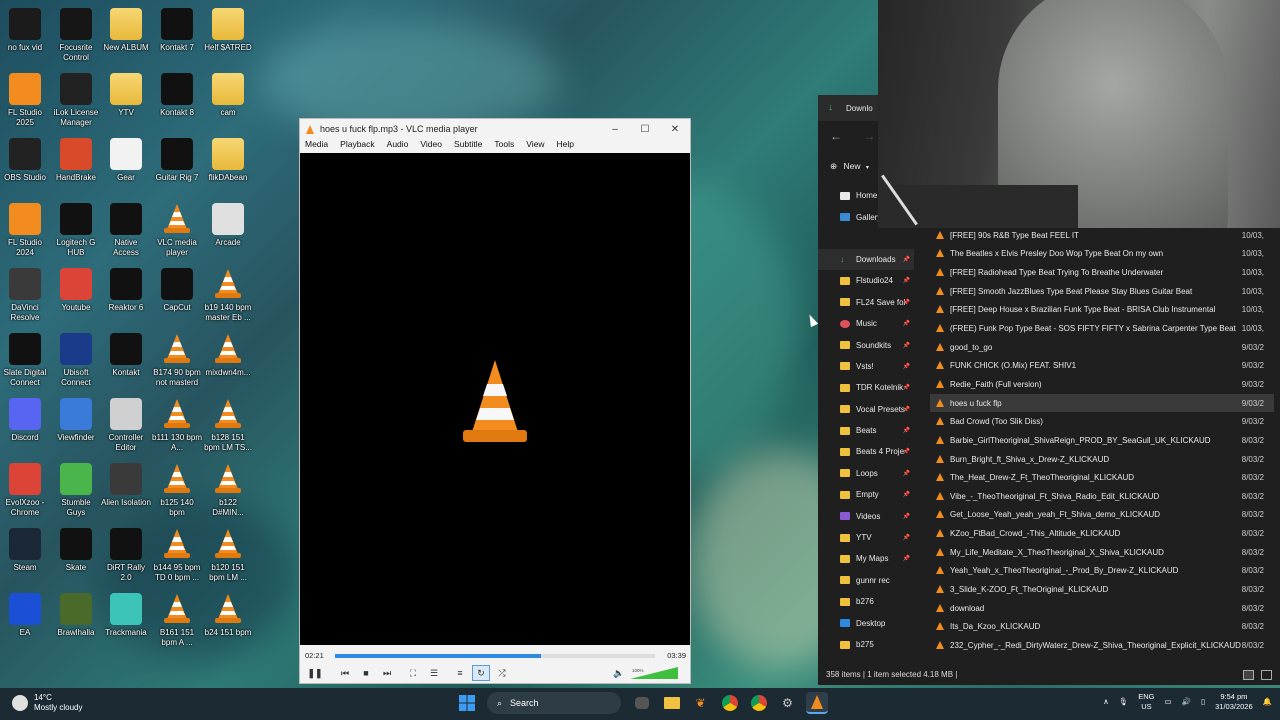  I want to click on explorer-tab: ↓ Downlo, so click(850, 108).